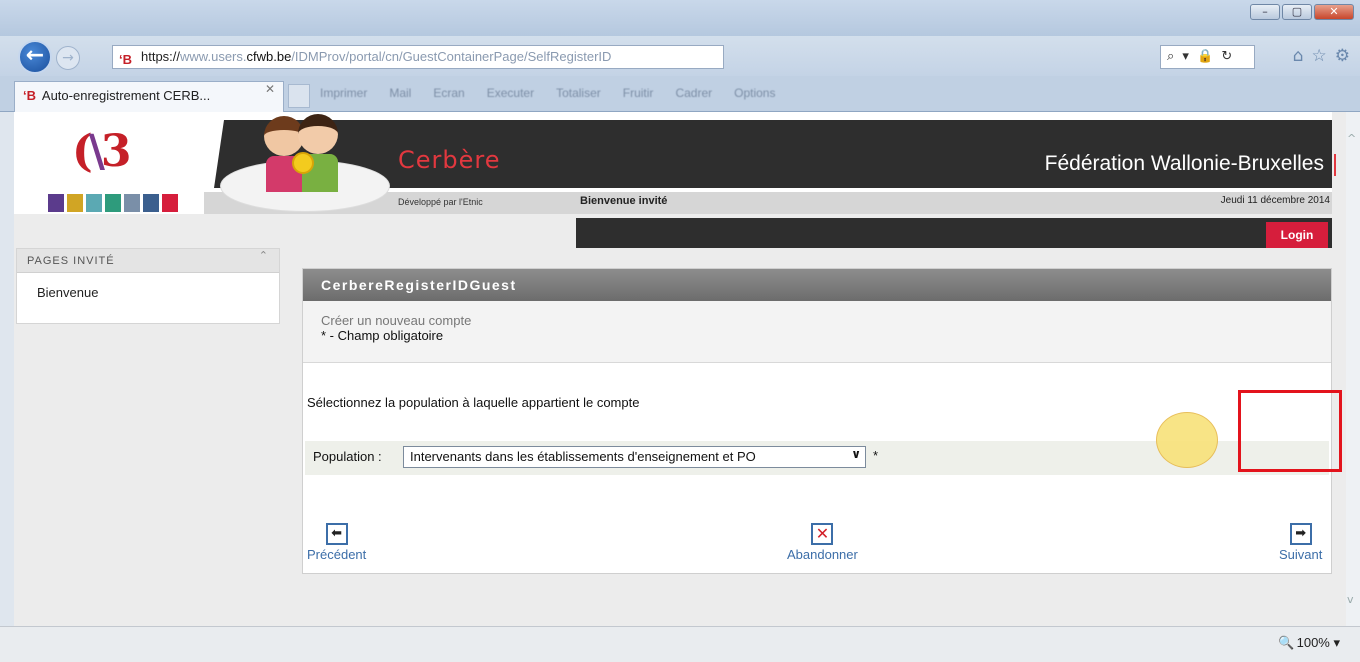 The width and height of the screenshot is (1360, 662). Describe the element at coordinates (35, 57) in the screenshot. I see `back-button: ←` at that location.